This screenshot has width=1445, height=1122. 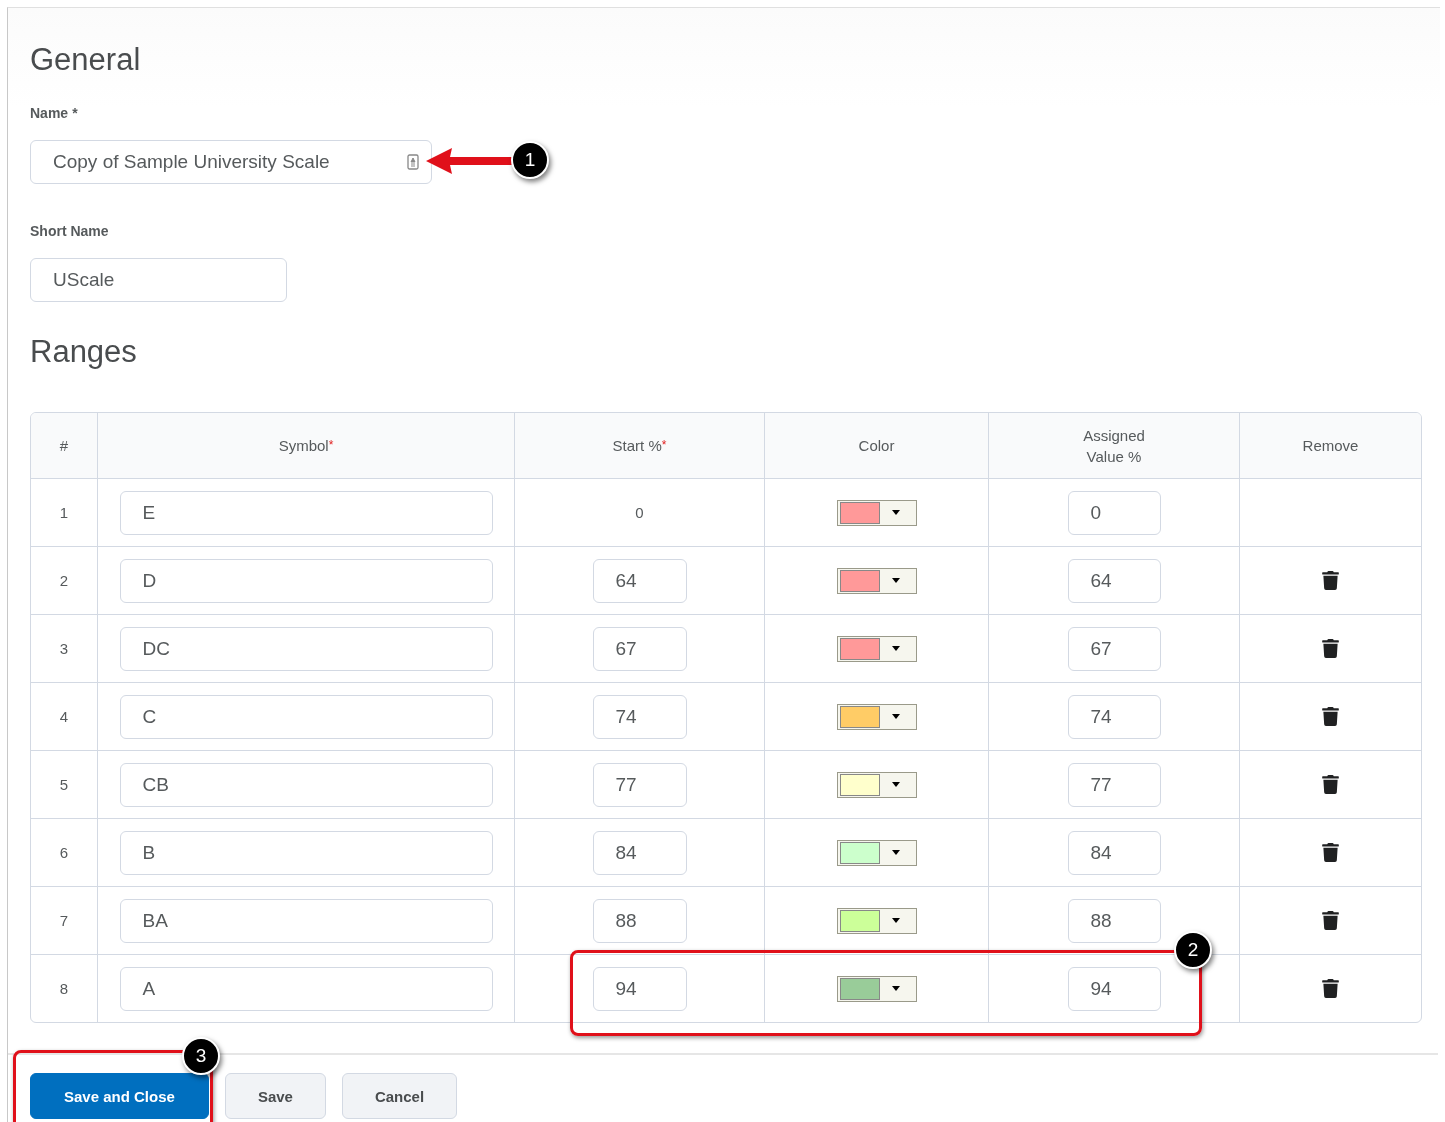 I want to click on assigned-field: 88, so click(x=1114, y=920).